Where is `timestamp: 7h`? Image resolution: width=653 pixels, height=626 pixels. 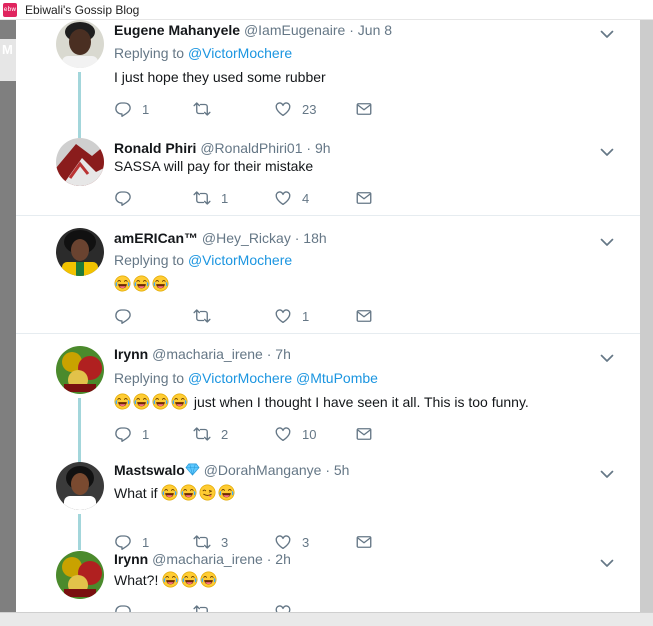 timestamp: 7h is located at coordinates (283, 354).